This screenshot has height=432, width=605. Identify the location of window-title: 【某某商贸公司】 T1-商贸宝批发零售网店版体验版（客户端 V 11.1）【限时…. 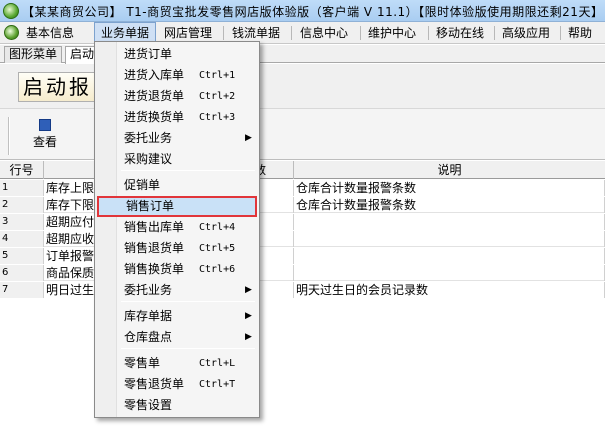
(313, 12).